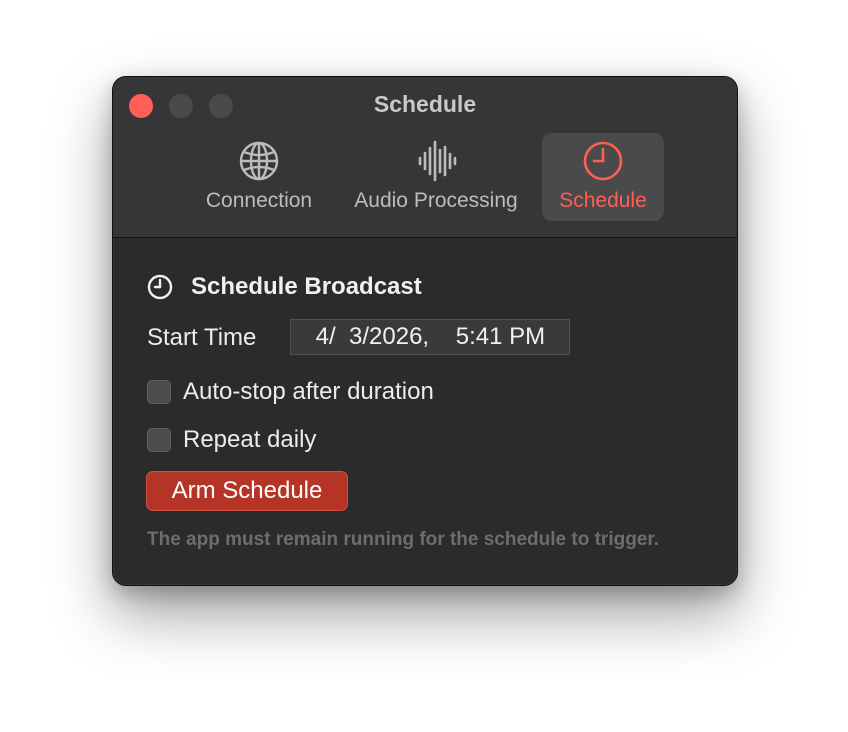 The image size is (848, 732). What do you see at coordinates (430, 337) in the screenshot?
I see `start-time-date-picker: 4/ 3/2026, 5:41 PM` at bounding box center [430, 337].